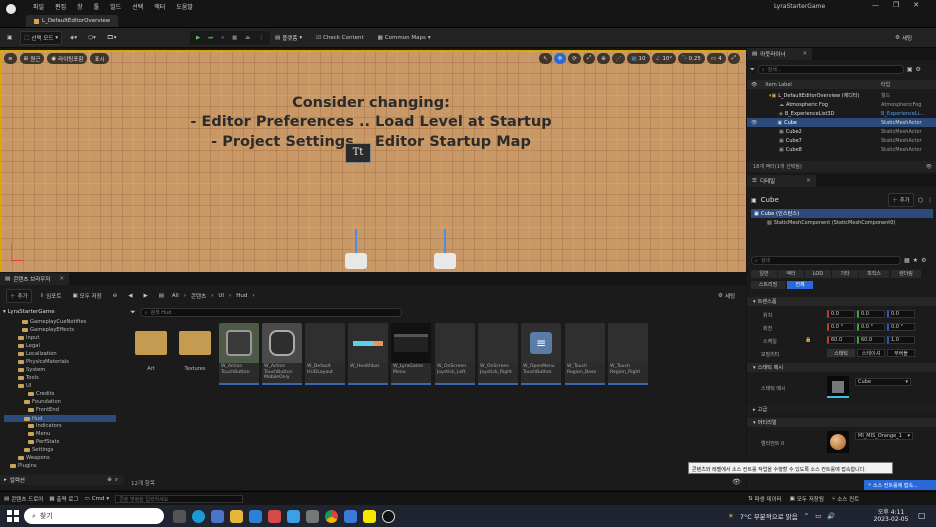 The height and width of the screenshot is (527, 936). Describe the element at coordinates (841, 314) in the screenshot. I see `location-x: 0.0` at that location.